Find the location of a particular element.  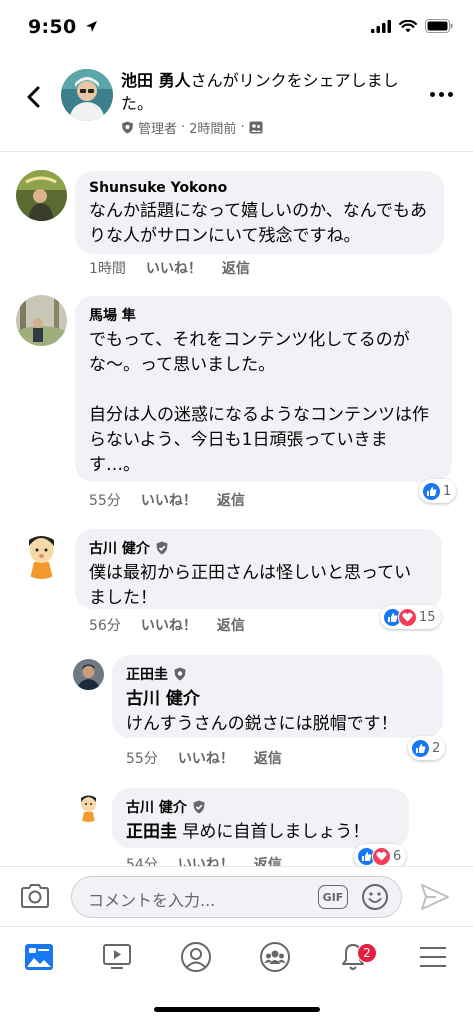

reaction-count: 1 is located at coordinates (447, 491).